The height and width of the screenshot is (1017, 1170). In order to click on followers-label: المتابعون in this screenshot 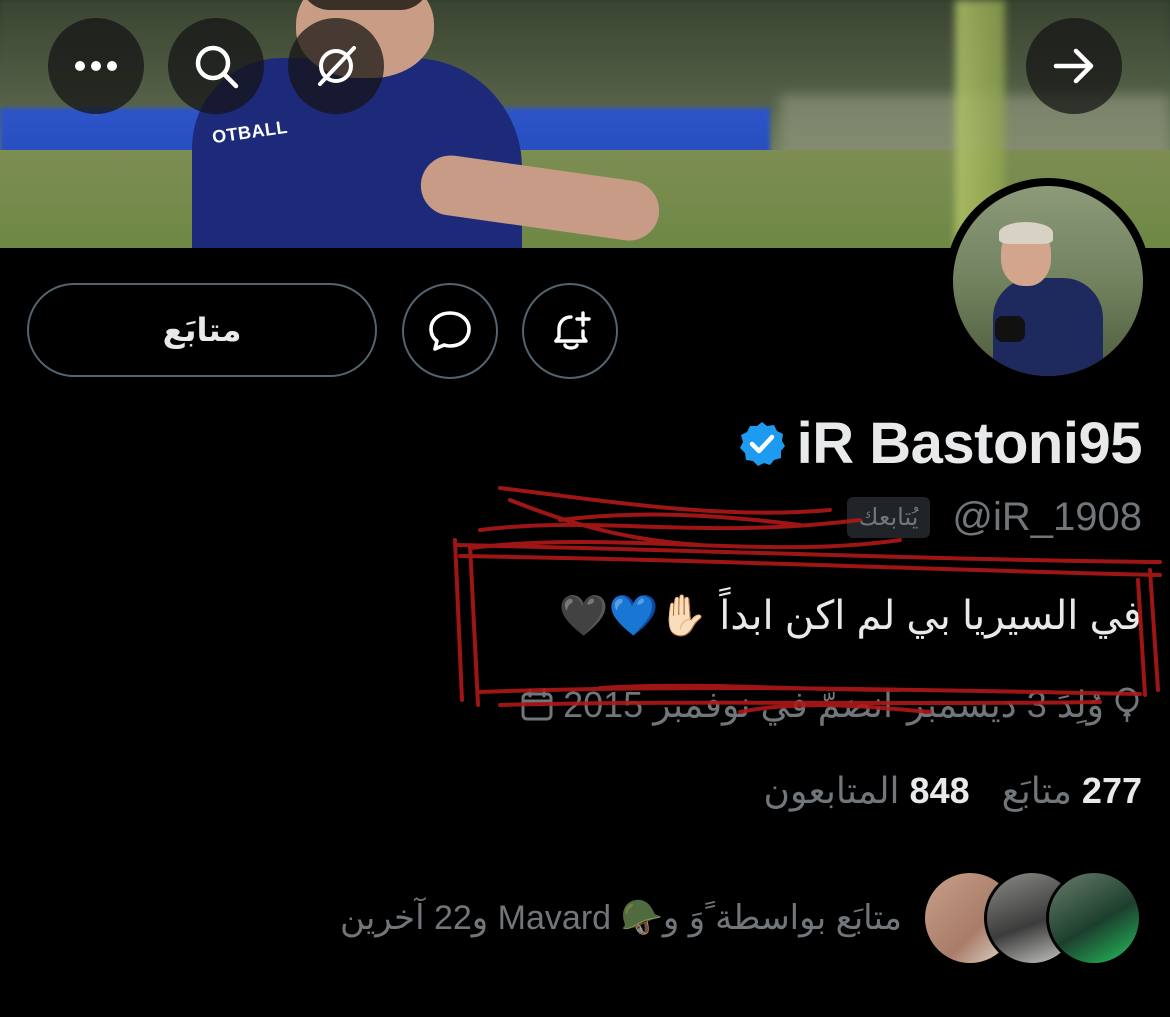, I will do `click(831, 790)`.